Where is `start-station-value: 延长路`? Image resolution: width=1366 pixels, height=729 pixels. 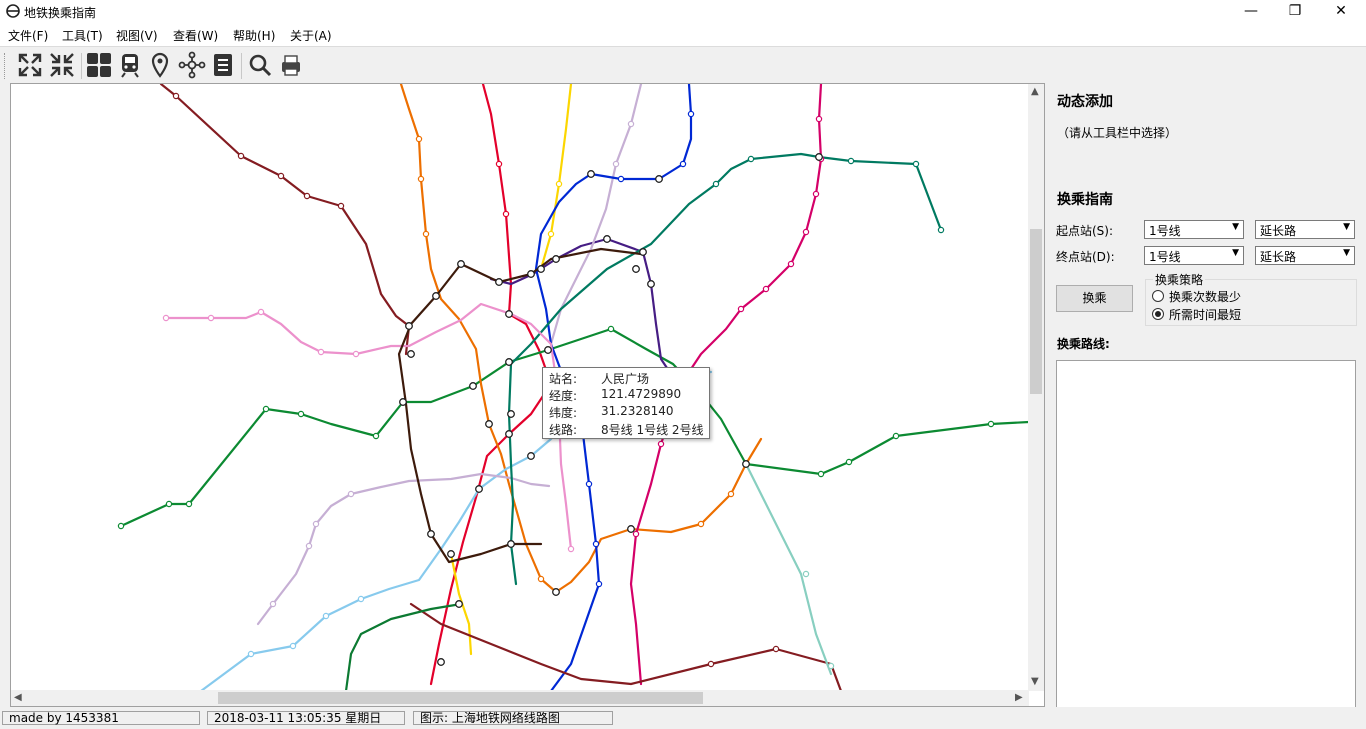
start-station-value: 延长路 is located at coordinates (1278, 231).